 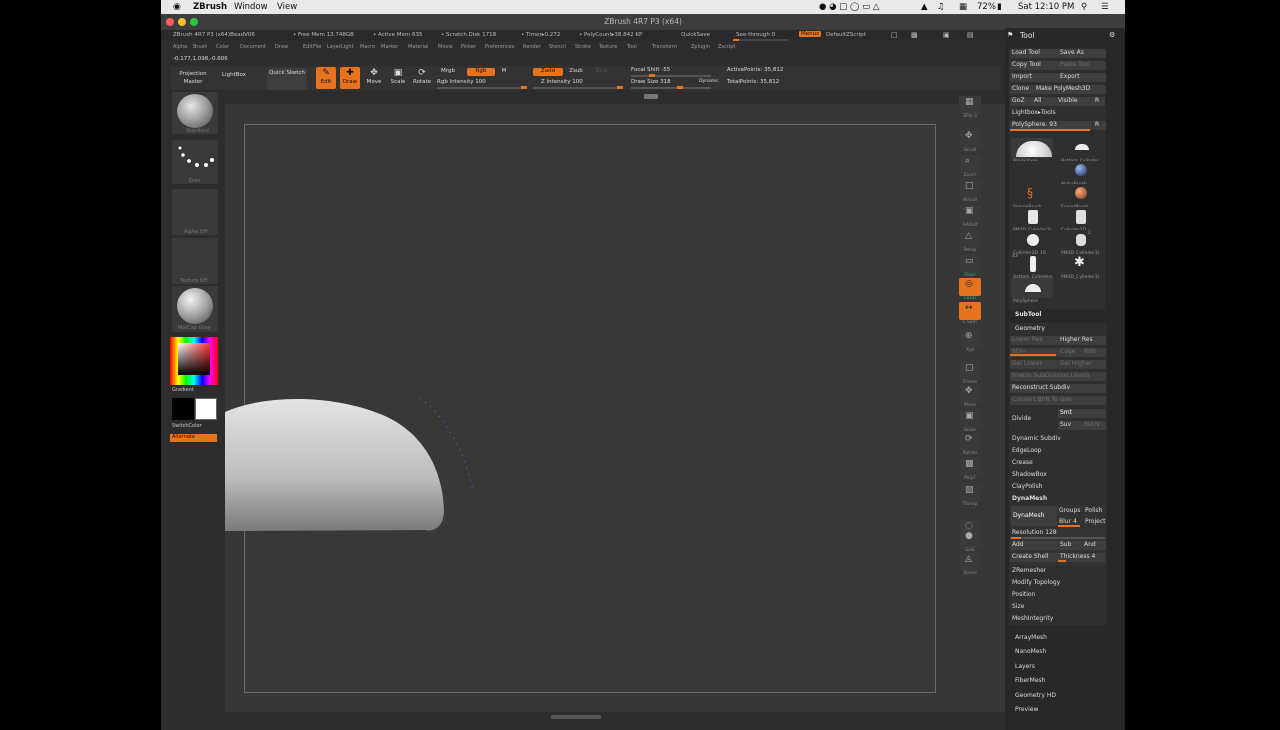 What do you see at coordinates (1099, 101) in the screenshot?
I see `r-button: R` at bounding box center [1099, 101].